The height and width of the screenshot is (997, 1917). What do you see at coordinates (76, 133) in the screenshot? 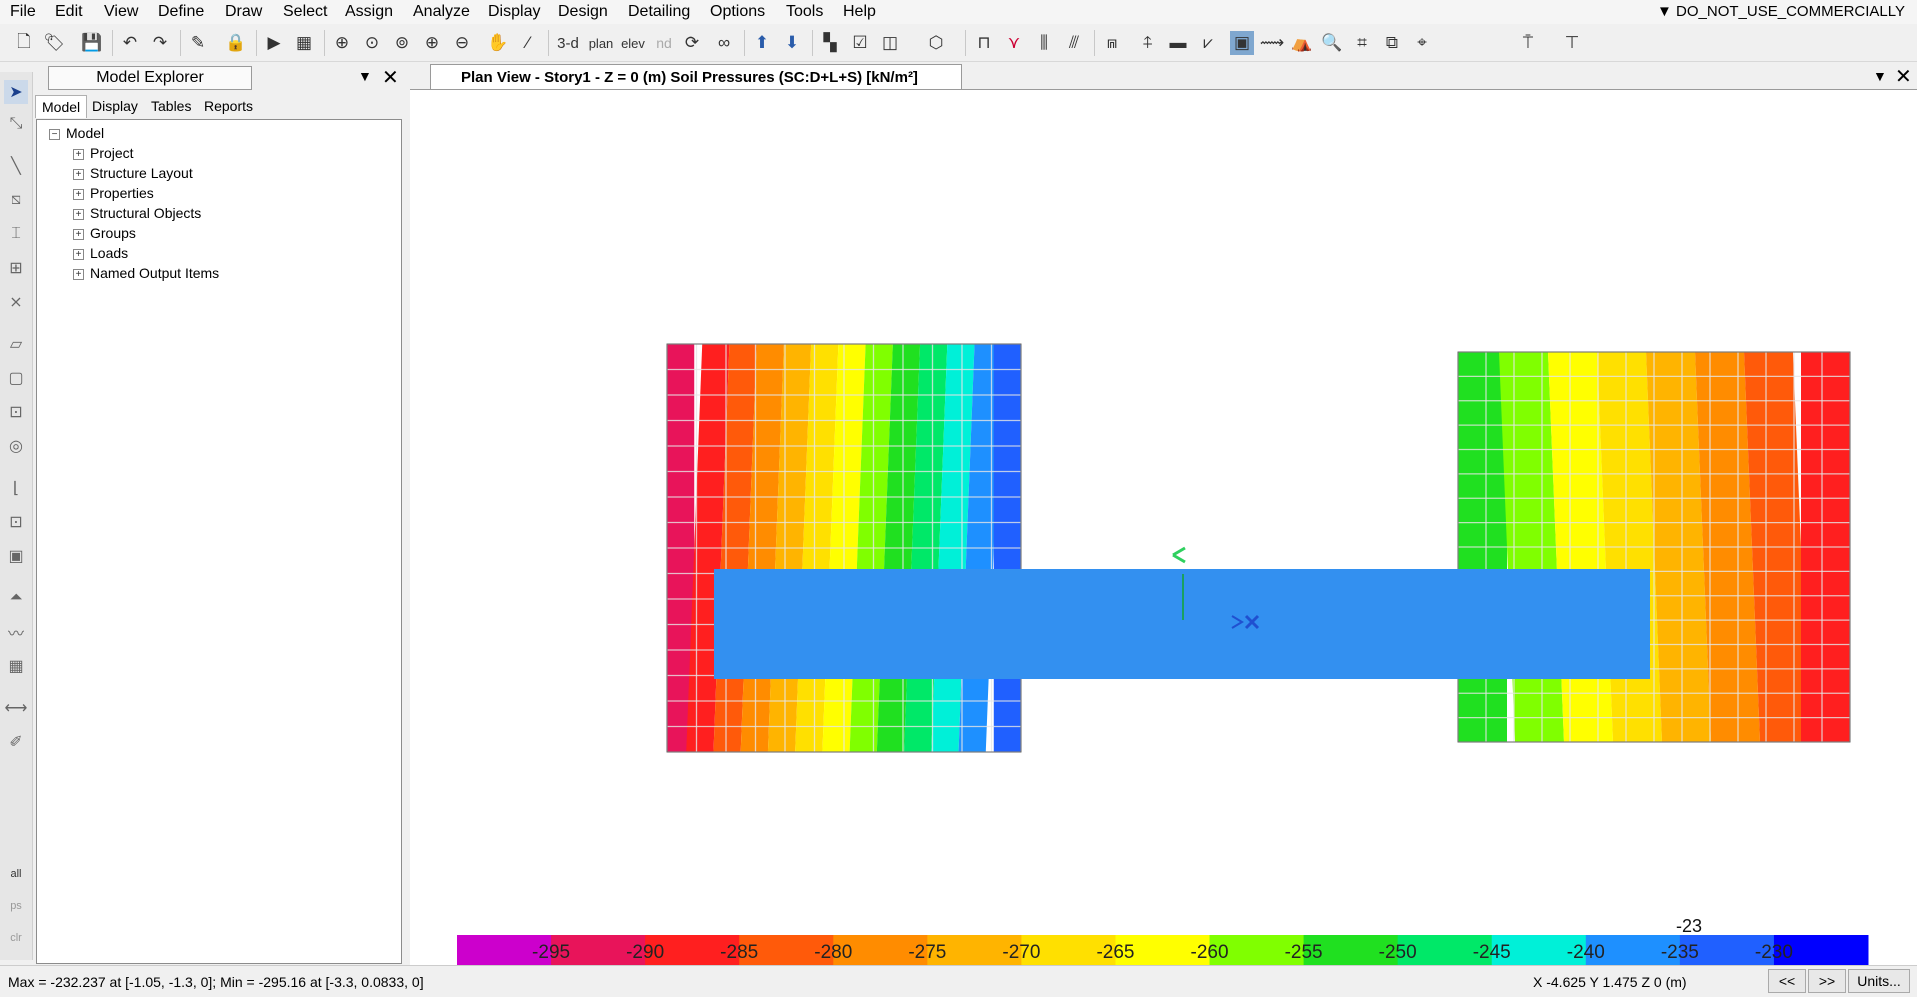
I see `tree-root-model: − Model` at bounding box center [76, 133].